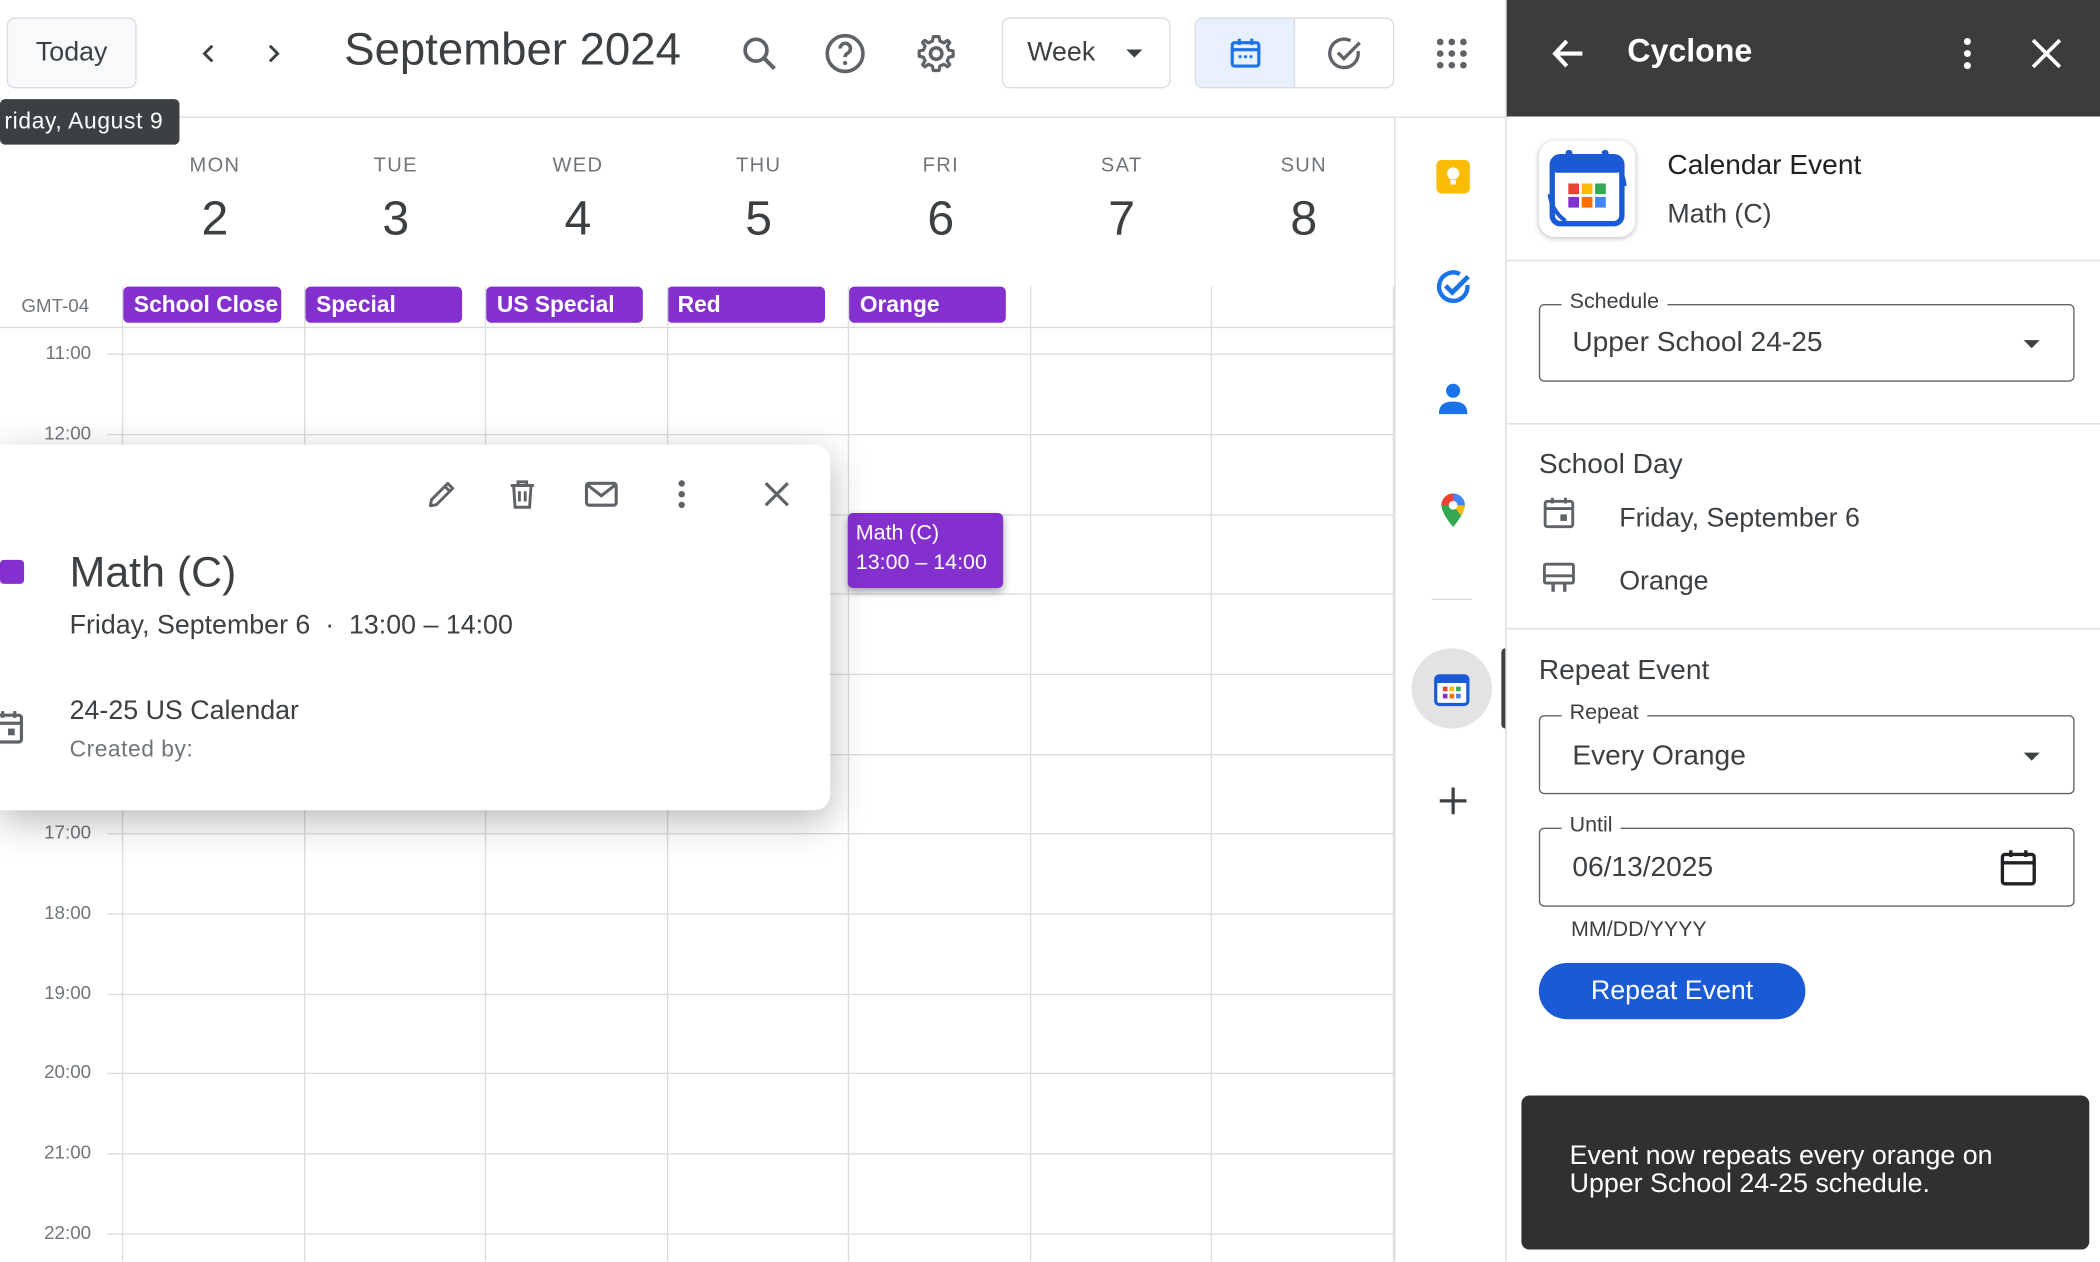 The width and height of the screenshot is (2100, 1262). What do you see at coordinates (209, 53) in the screenshot?
I see `previous-week-icon` at bounding box center [209, 53].